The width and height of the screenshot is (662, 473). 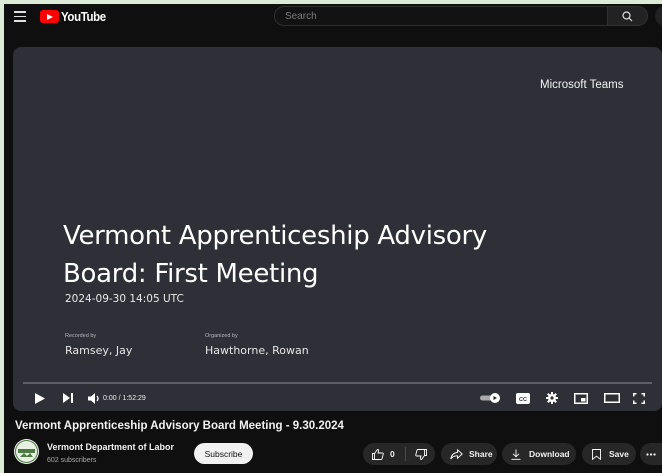 I want to click on play-button, so click(x=40, y=398).